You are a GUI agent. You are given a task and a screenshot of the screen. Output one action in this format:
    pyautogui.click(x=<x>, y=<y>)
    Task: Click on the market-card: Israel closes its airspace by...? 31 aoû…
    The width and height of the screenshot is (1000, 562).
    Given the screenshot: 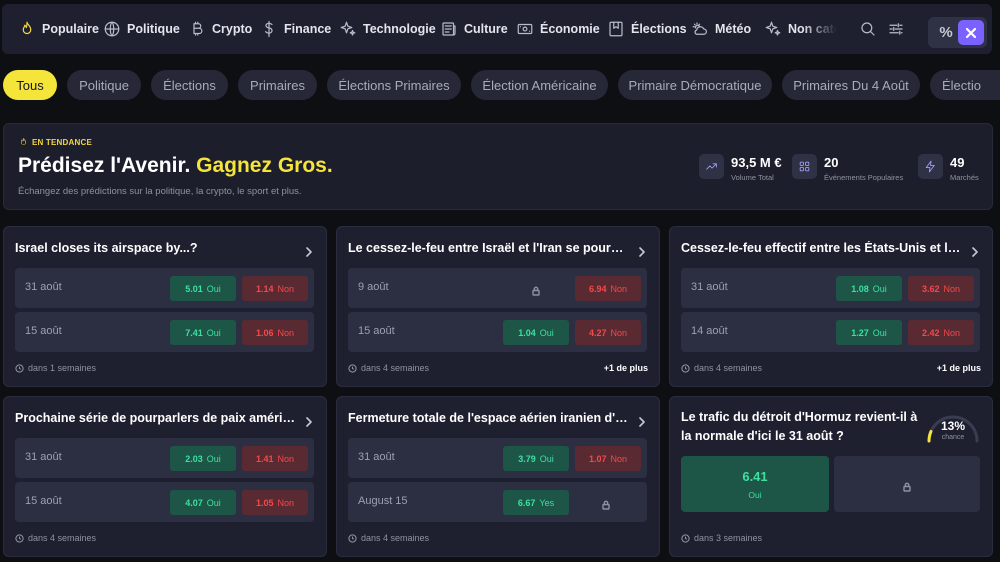 What is the action you would take?
    pyautogui.click(x=165, y=306)
    